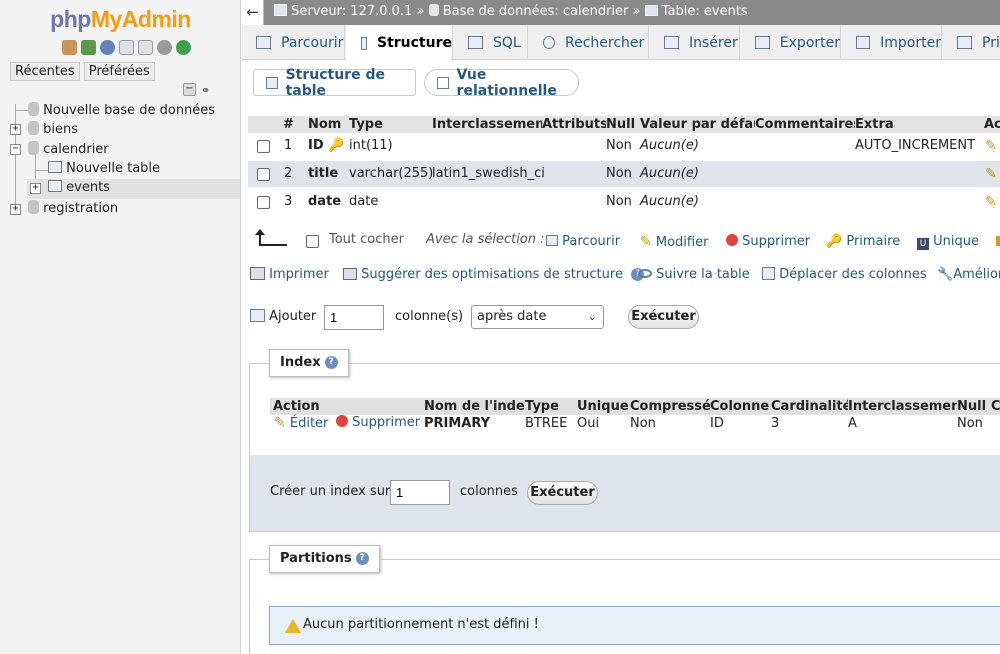 The width and height of the screenshot is (1000, 654). I want to click on partitions-message: Aucun partitionnement n'est défini !, so click(421, 624).